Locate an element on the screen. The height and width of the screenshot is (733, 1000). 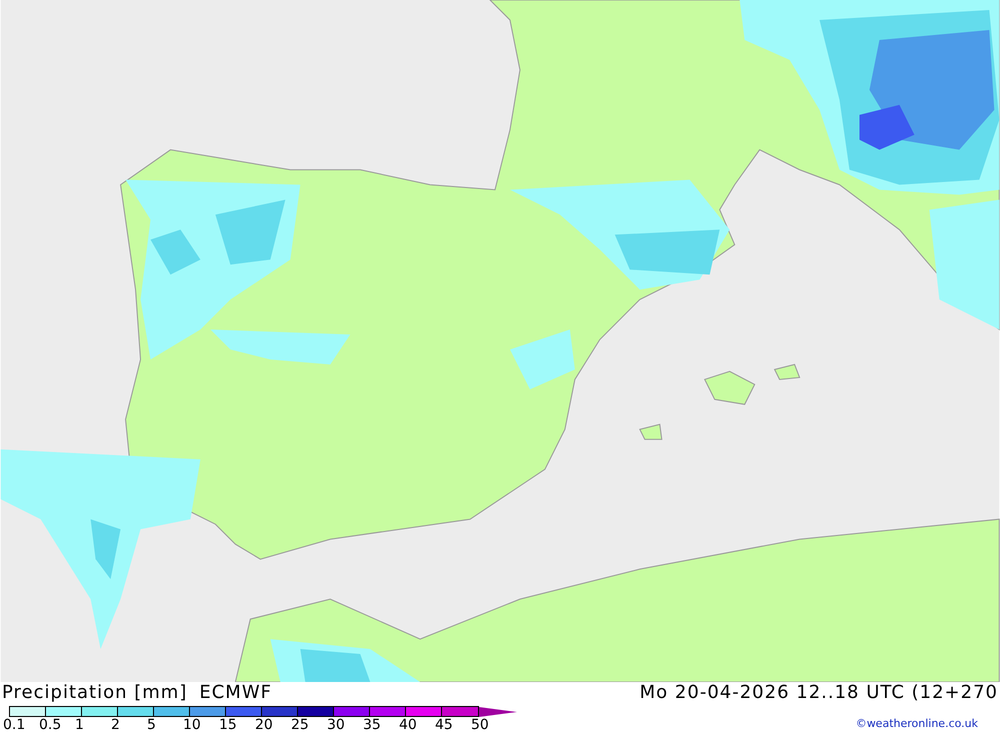
scale-tick-label: 20 is located at coordinates (264, 725).